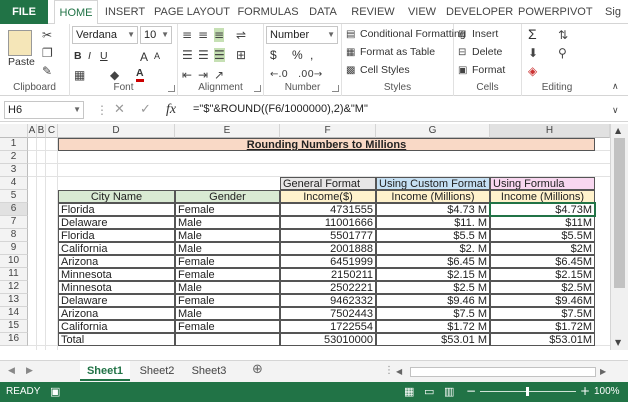 The height and width of the screenshot is (402, 628). Describe the element at coordinates (257, 370) in the screenshot. I see `add-sheet-icon: ⊕` at that location.